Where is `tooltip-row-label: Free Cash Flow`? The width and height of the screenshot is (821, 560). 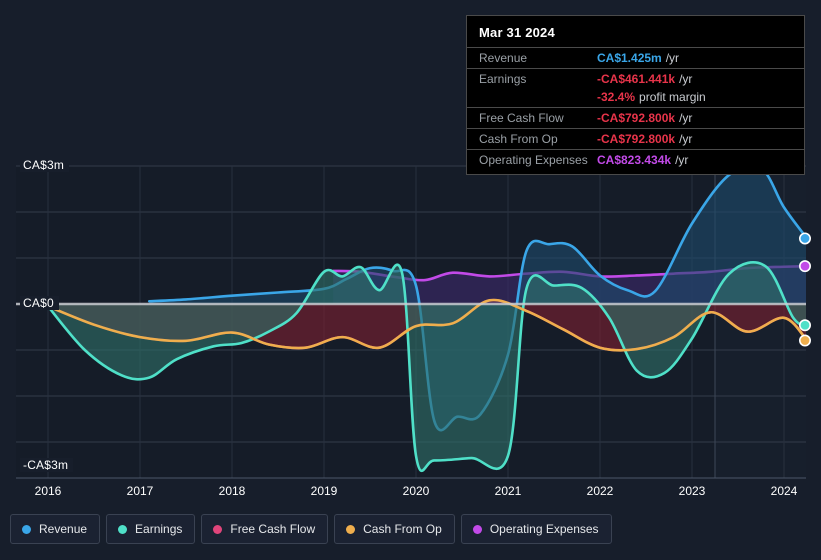 tooltip-row-label: Free Cash Flow is located at coordinates (521, 118).